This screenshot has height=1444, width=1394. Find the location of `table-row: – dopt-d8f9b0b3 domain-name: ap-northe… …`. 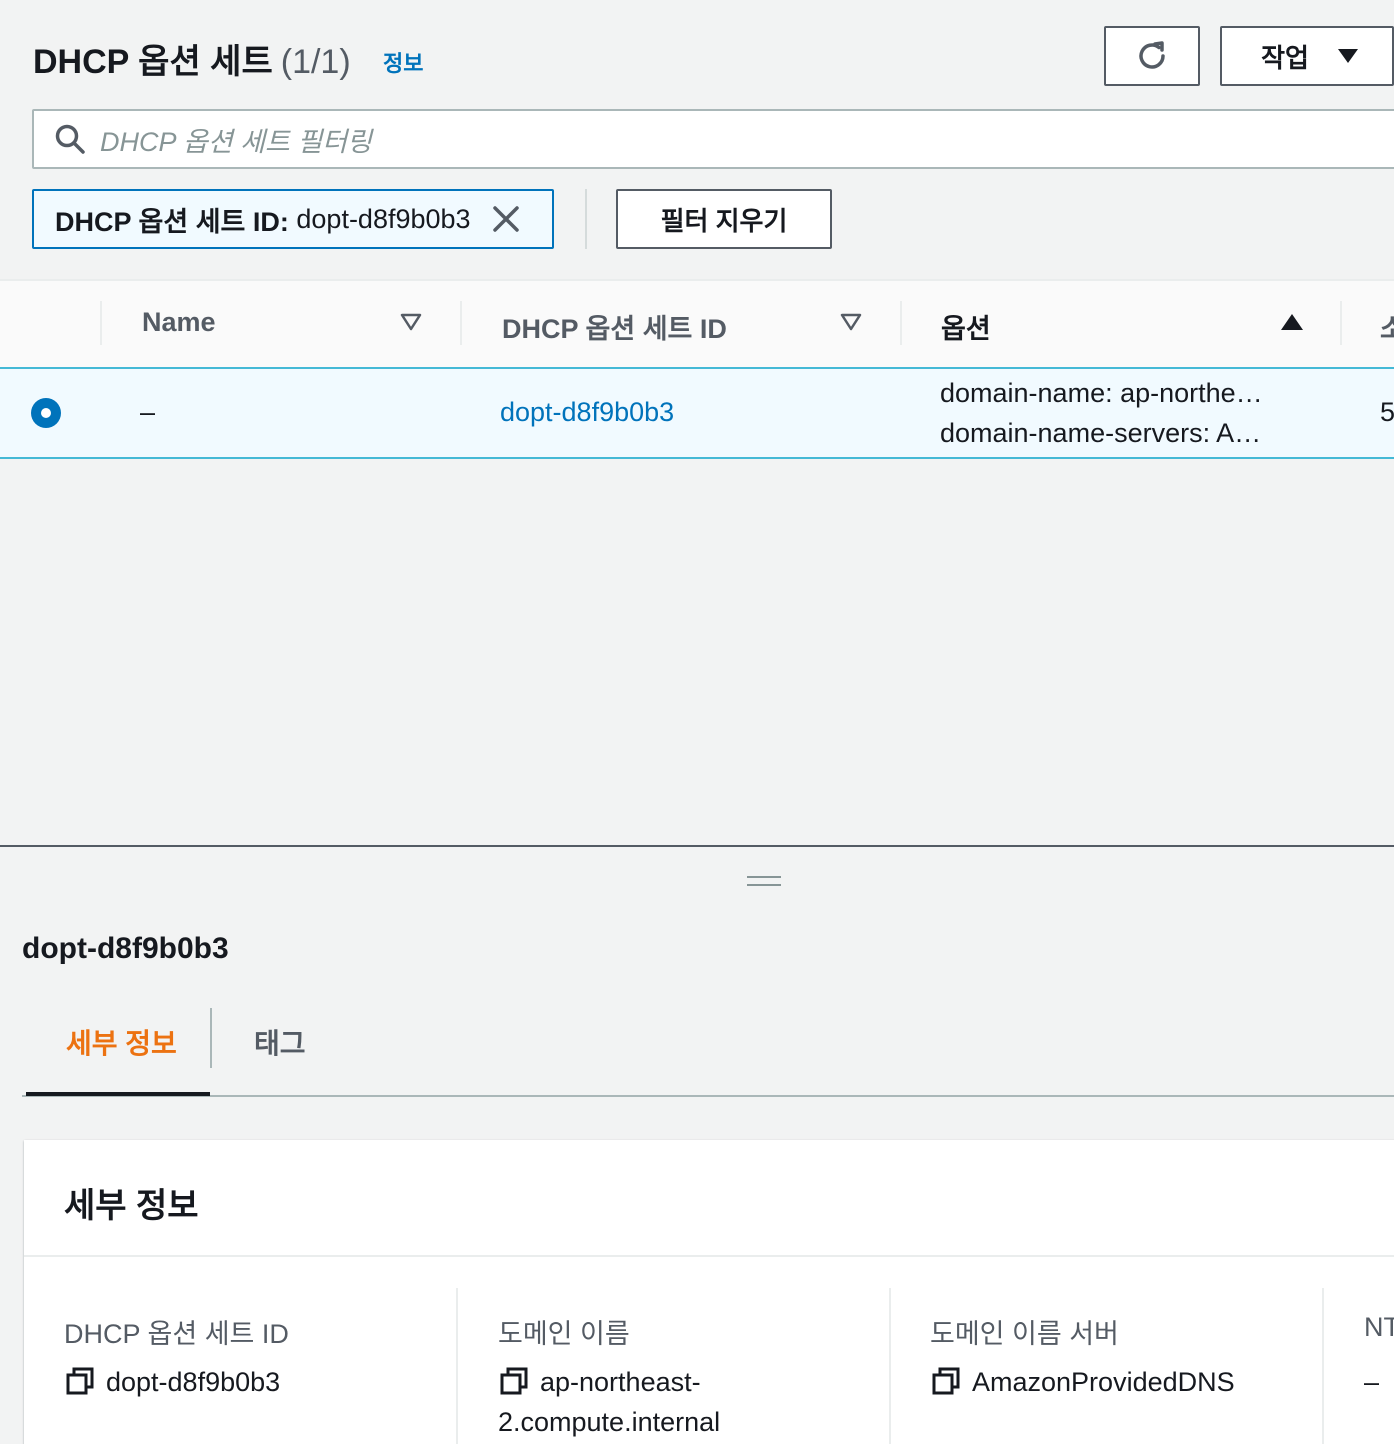

table-row: – dopt-d8f9b0b3 domain-name: ap-northe… … is located at coordinates (697, 413).